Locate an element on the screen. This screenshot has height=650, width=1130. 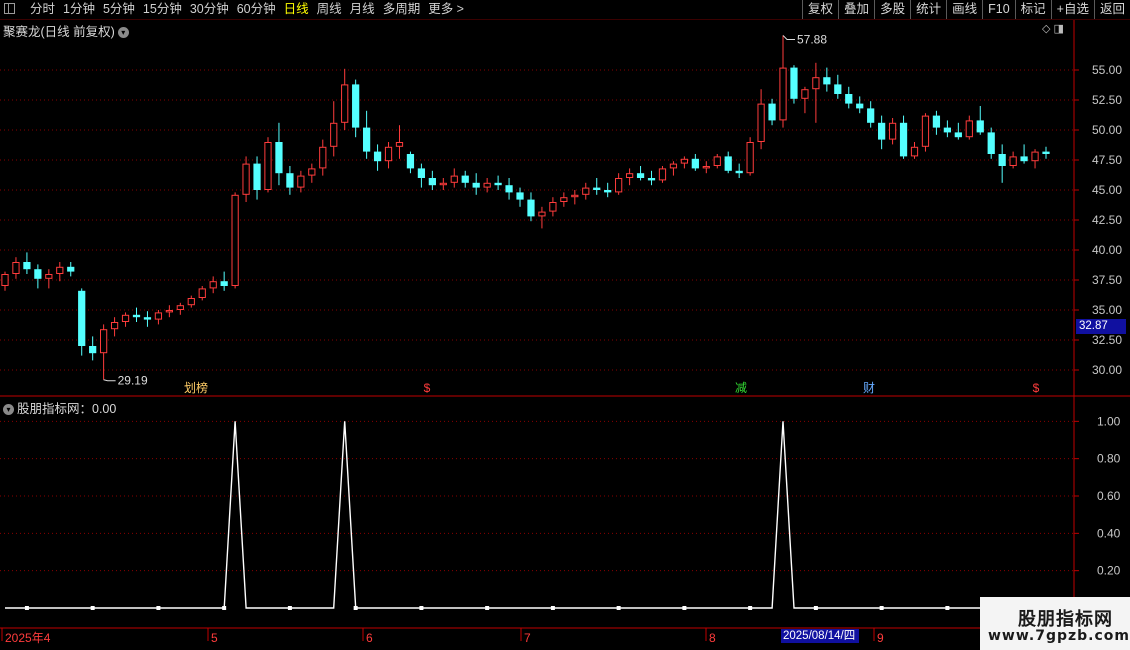
add-watchlist-button: +自选 is located at coordinates (1072, 9).